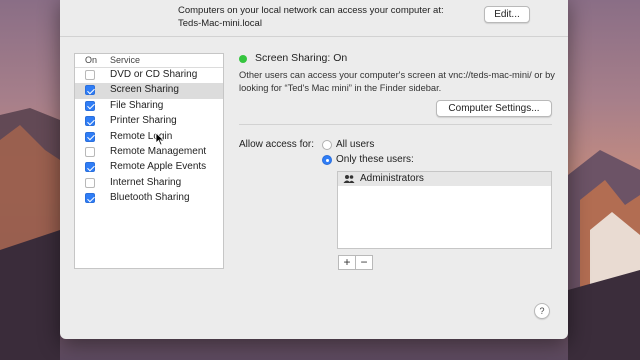 Image resolution: width=640 pixels, height=360 pixels. I want to click on remove-user-button: −, so click(364, 262).